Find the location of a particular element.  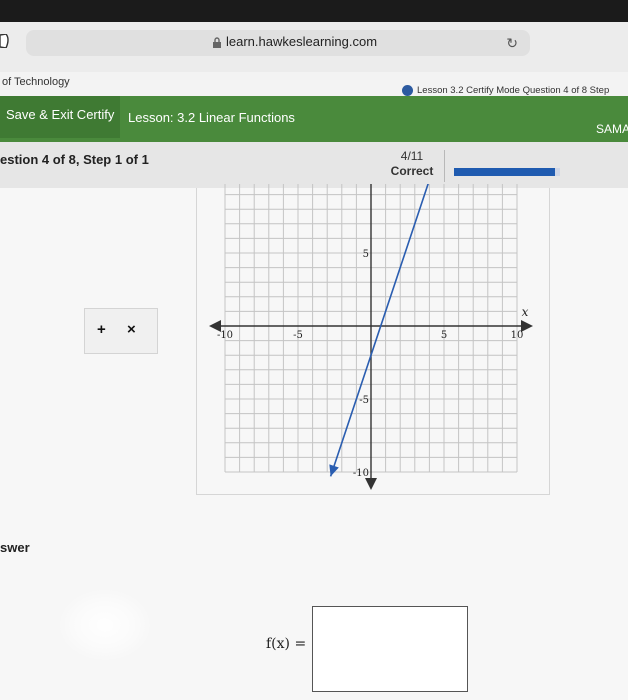

save-exit-button: Save & Exit Certify is located at coordinates (60, 117).